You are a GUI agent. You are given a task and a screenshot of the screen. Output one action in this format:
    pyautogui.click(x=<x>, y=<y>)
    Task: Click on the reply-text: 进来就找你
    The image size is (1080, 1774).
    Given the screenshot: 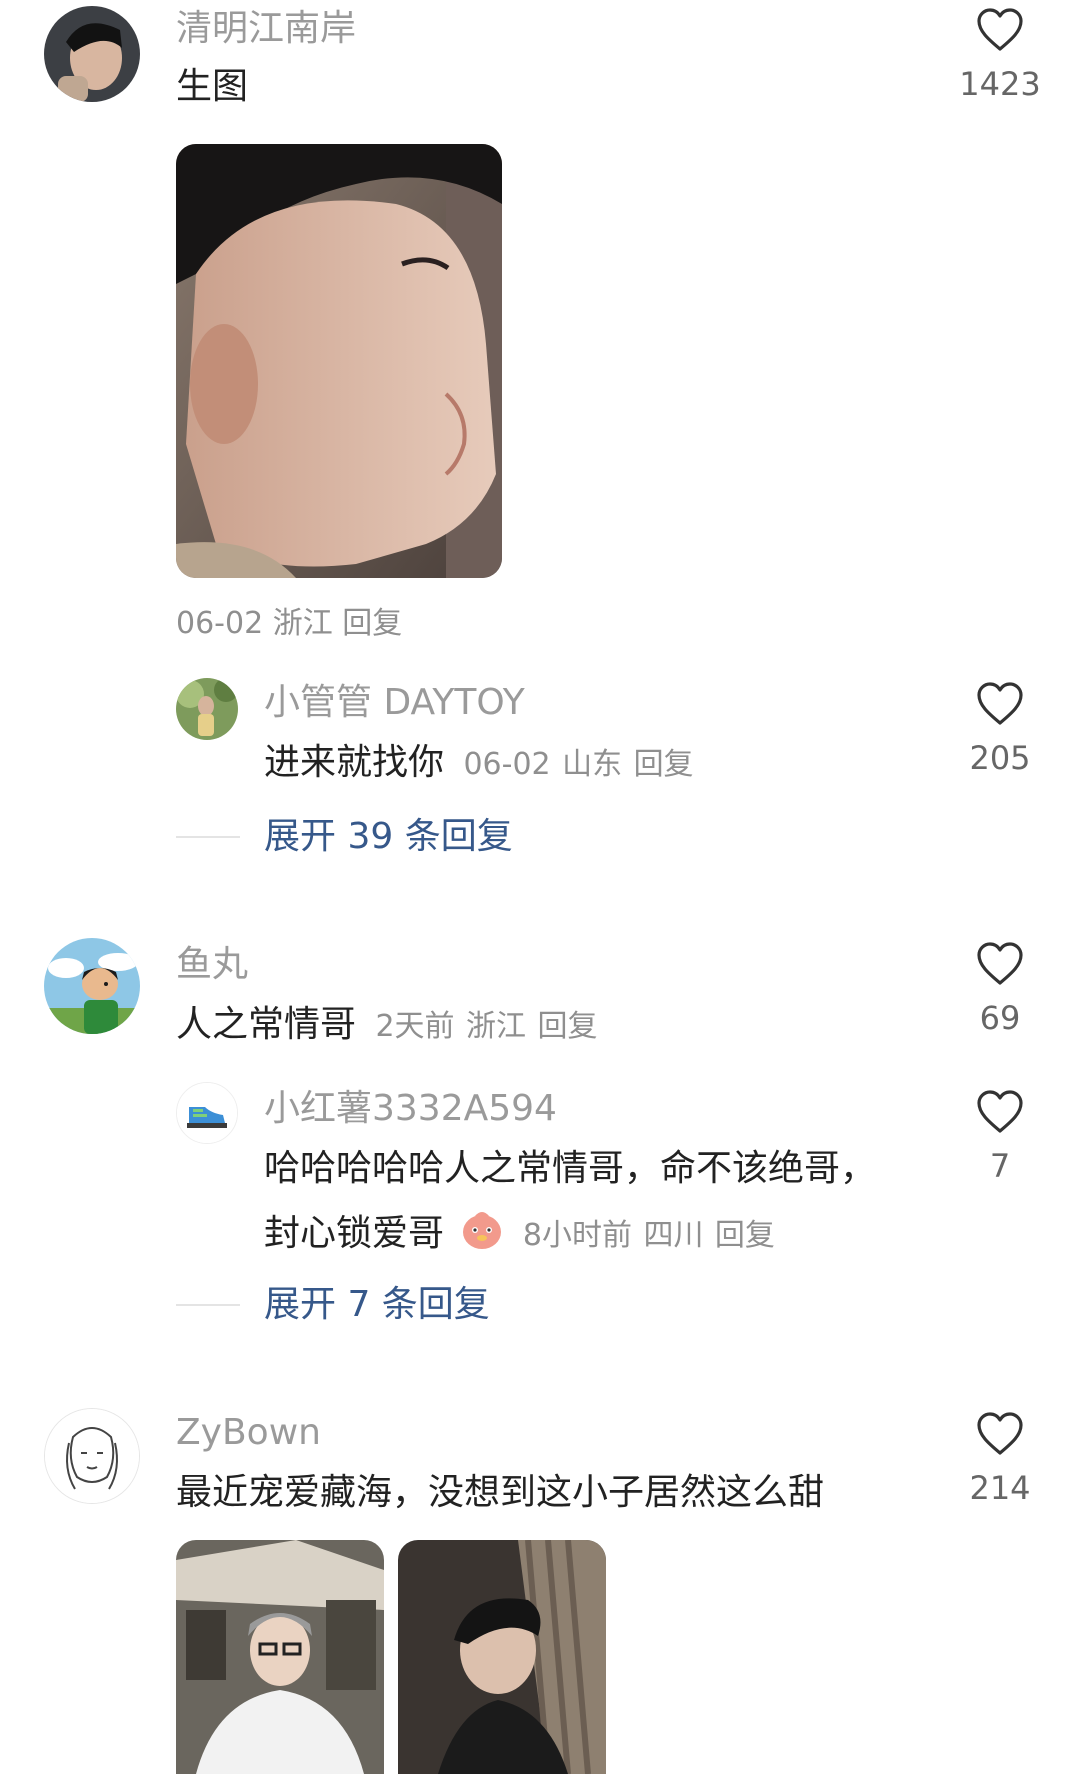 What is the action you would take?
    pyautogui.click(x=354, y=762)
    